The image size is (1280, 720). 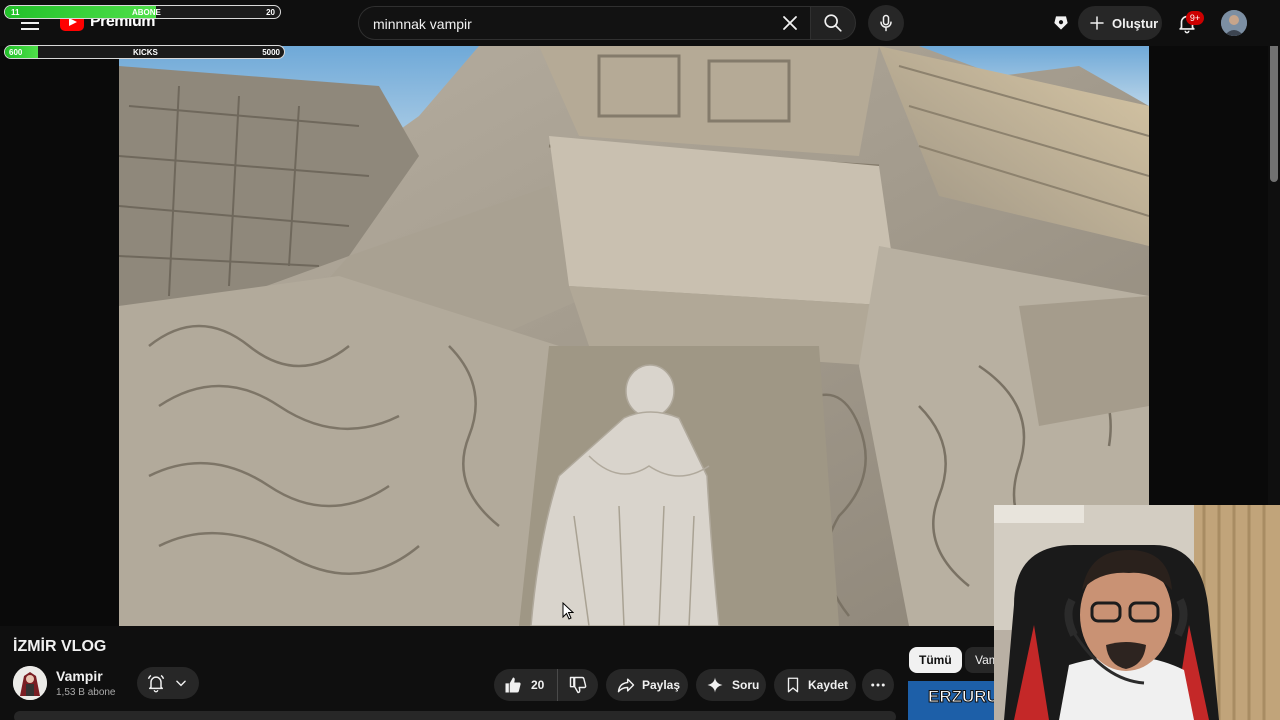 What do you see at coordinates (1195, 18) in the screenshot?
I see `notification-badge: 9+` at bounding box center [1195, 18].